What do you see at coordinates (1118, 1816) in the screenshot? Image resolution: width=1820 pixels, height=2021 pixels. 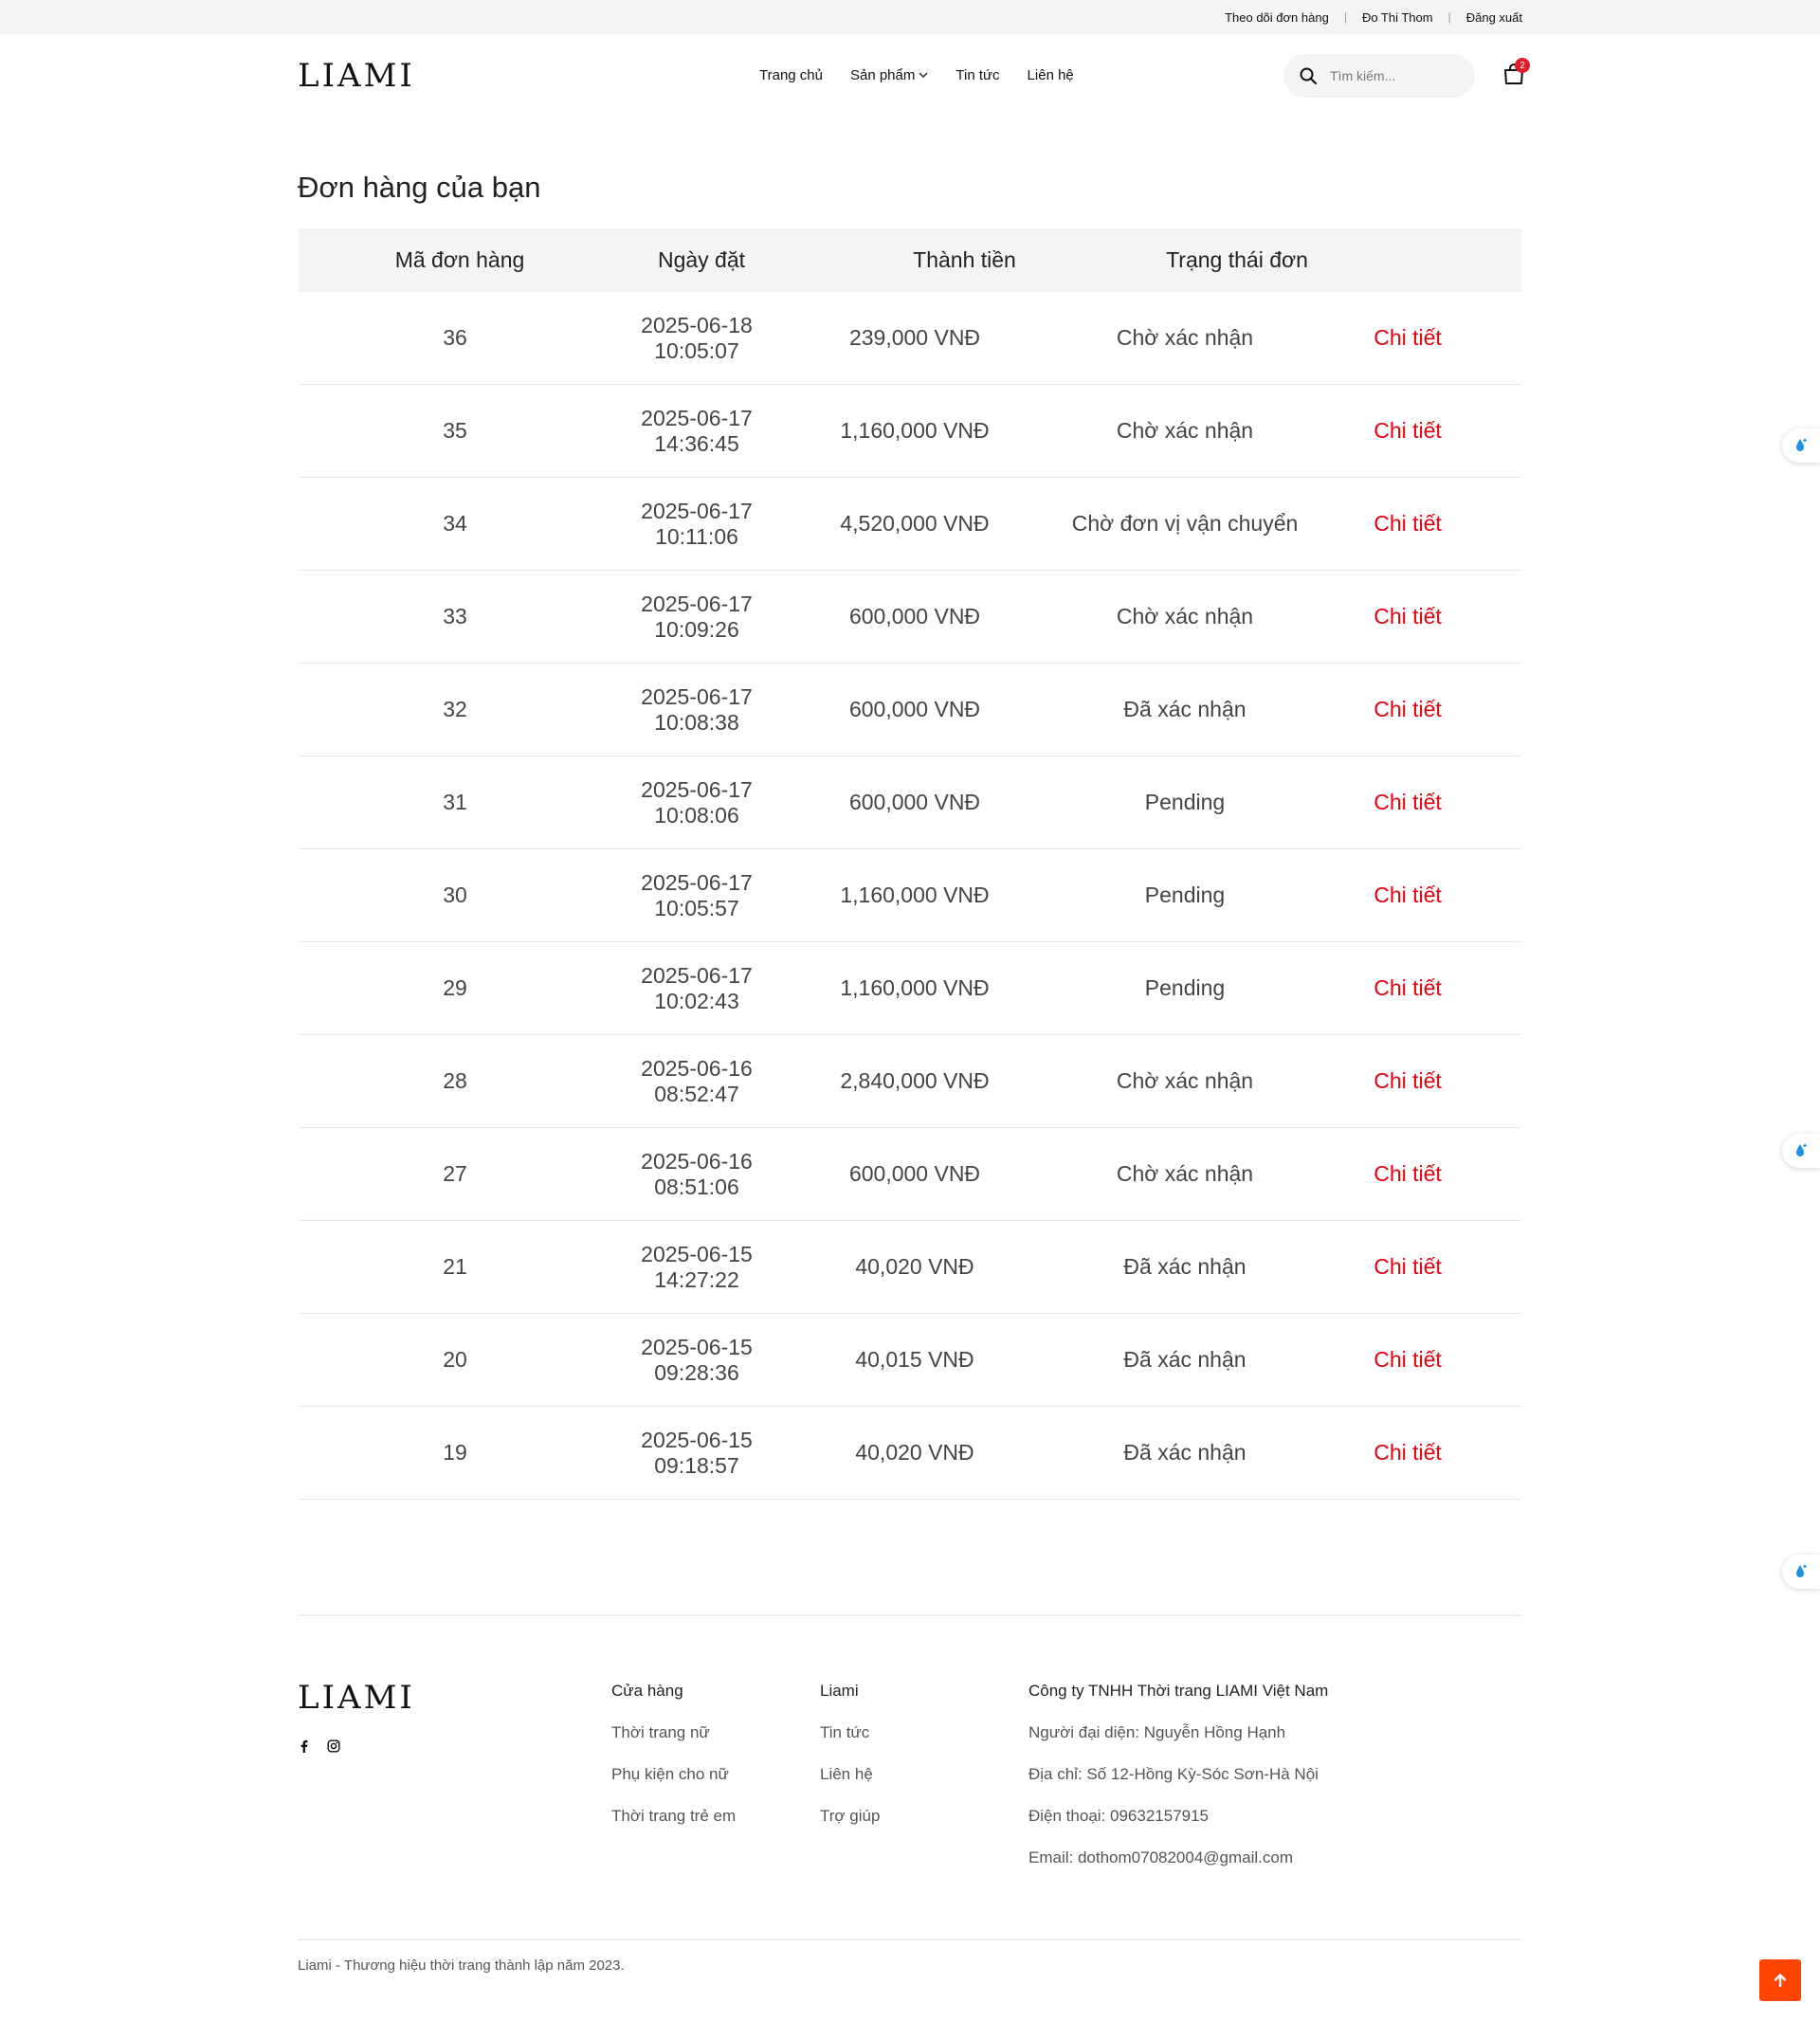 I see `footer-phone: Điện thoại: 09632157915` at bounding box center [1118, 1816].